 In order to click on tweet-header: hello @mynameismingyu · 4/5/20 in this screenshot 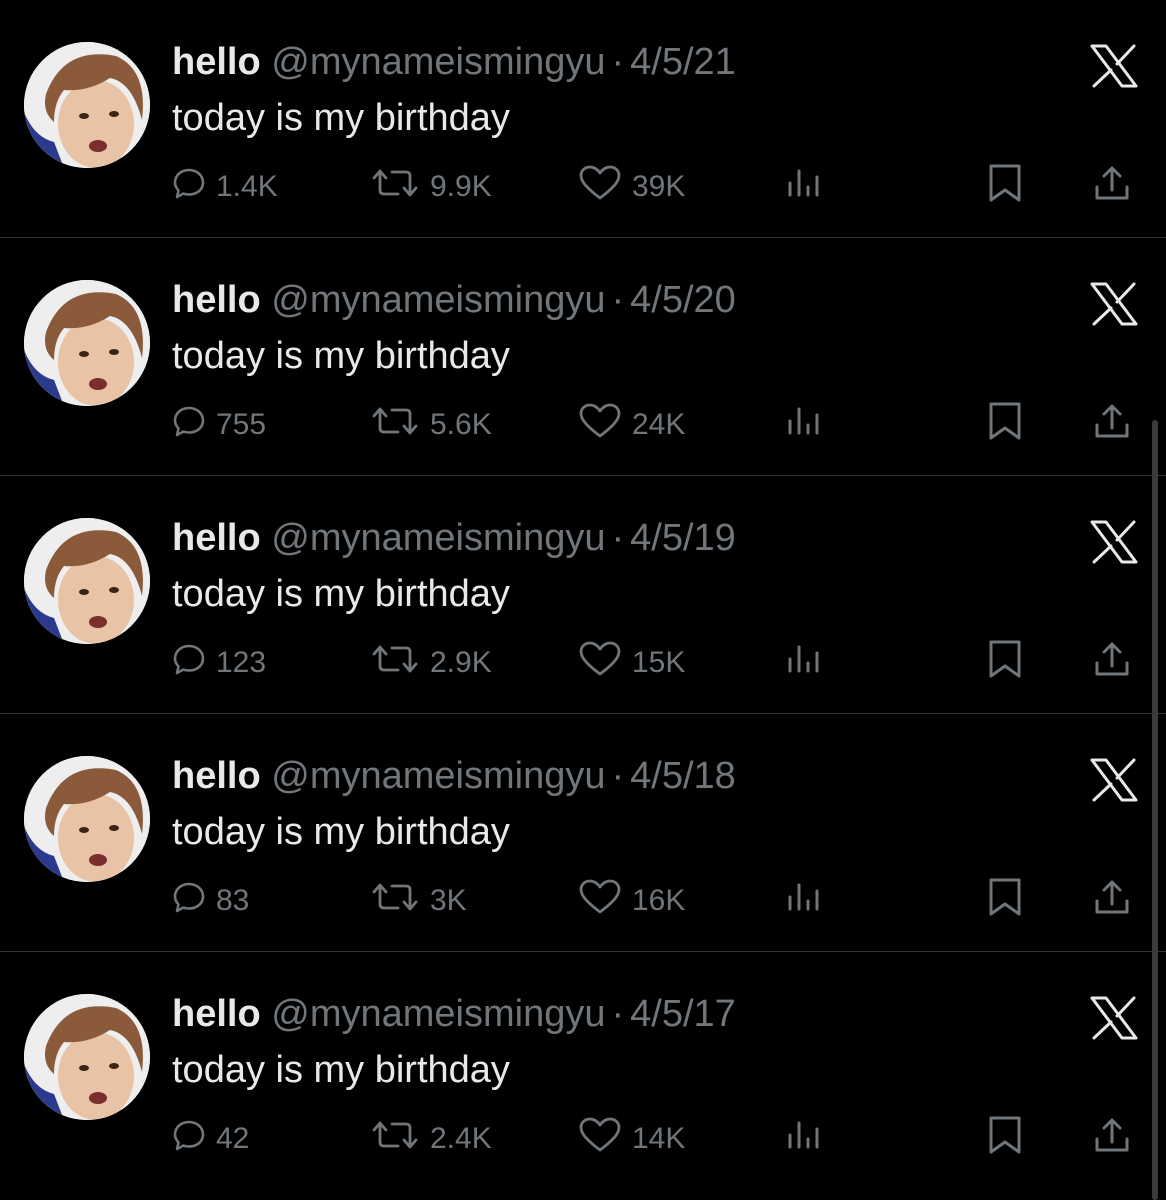, I will do `click(454, 300)`.